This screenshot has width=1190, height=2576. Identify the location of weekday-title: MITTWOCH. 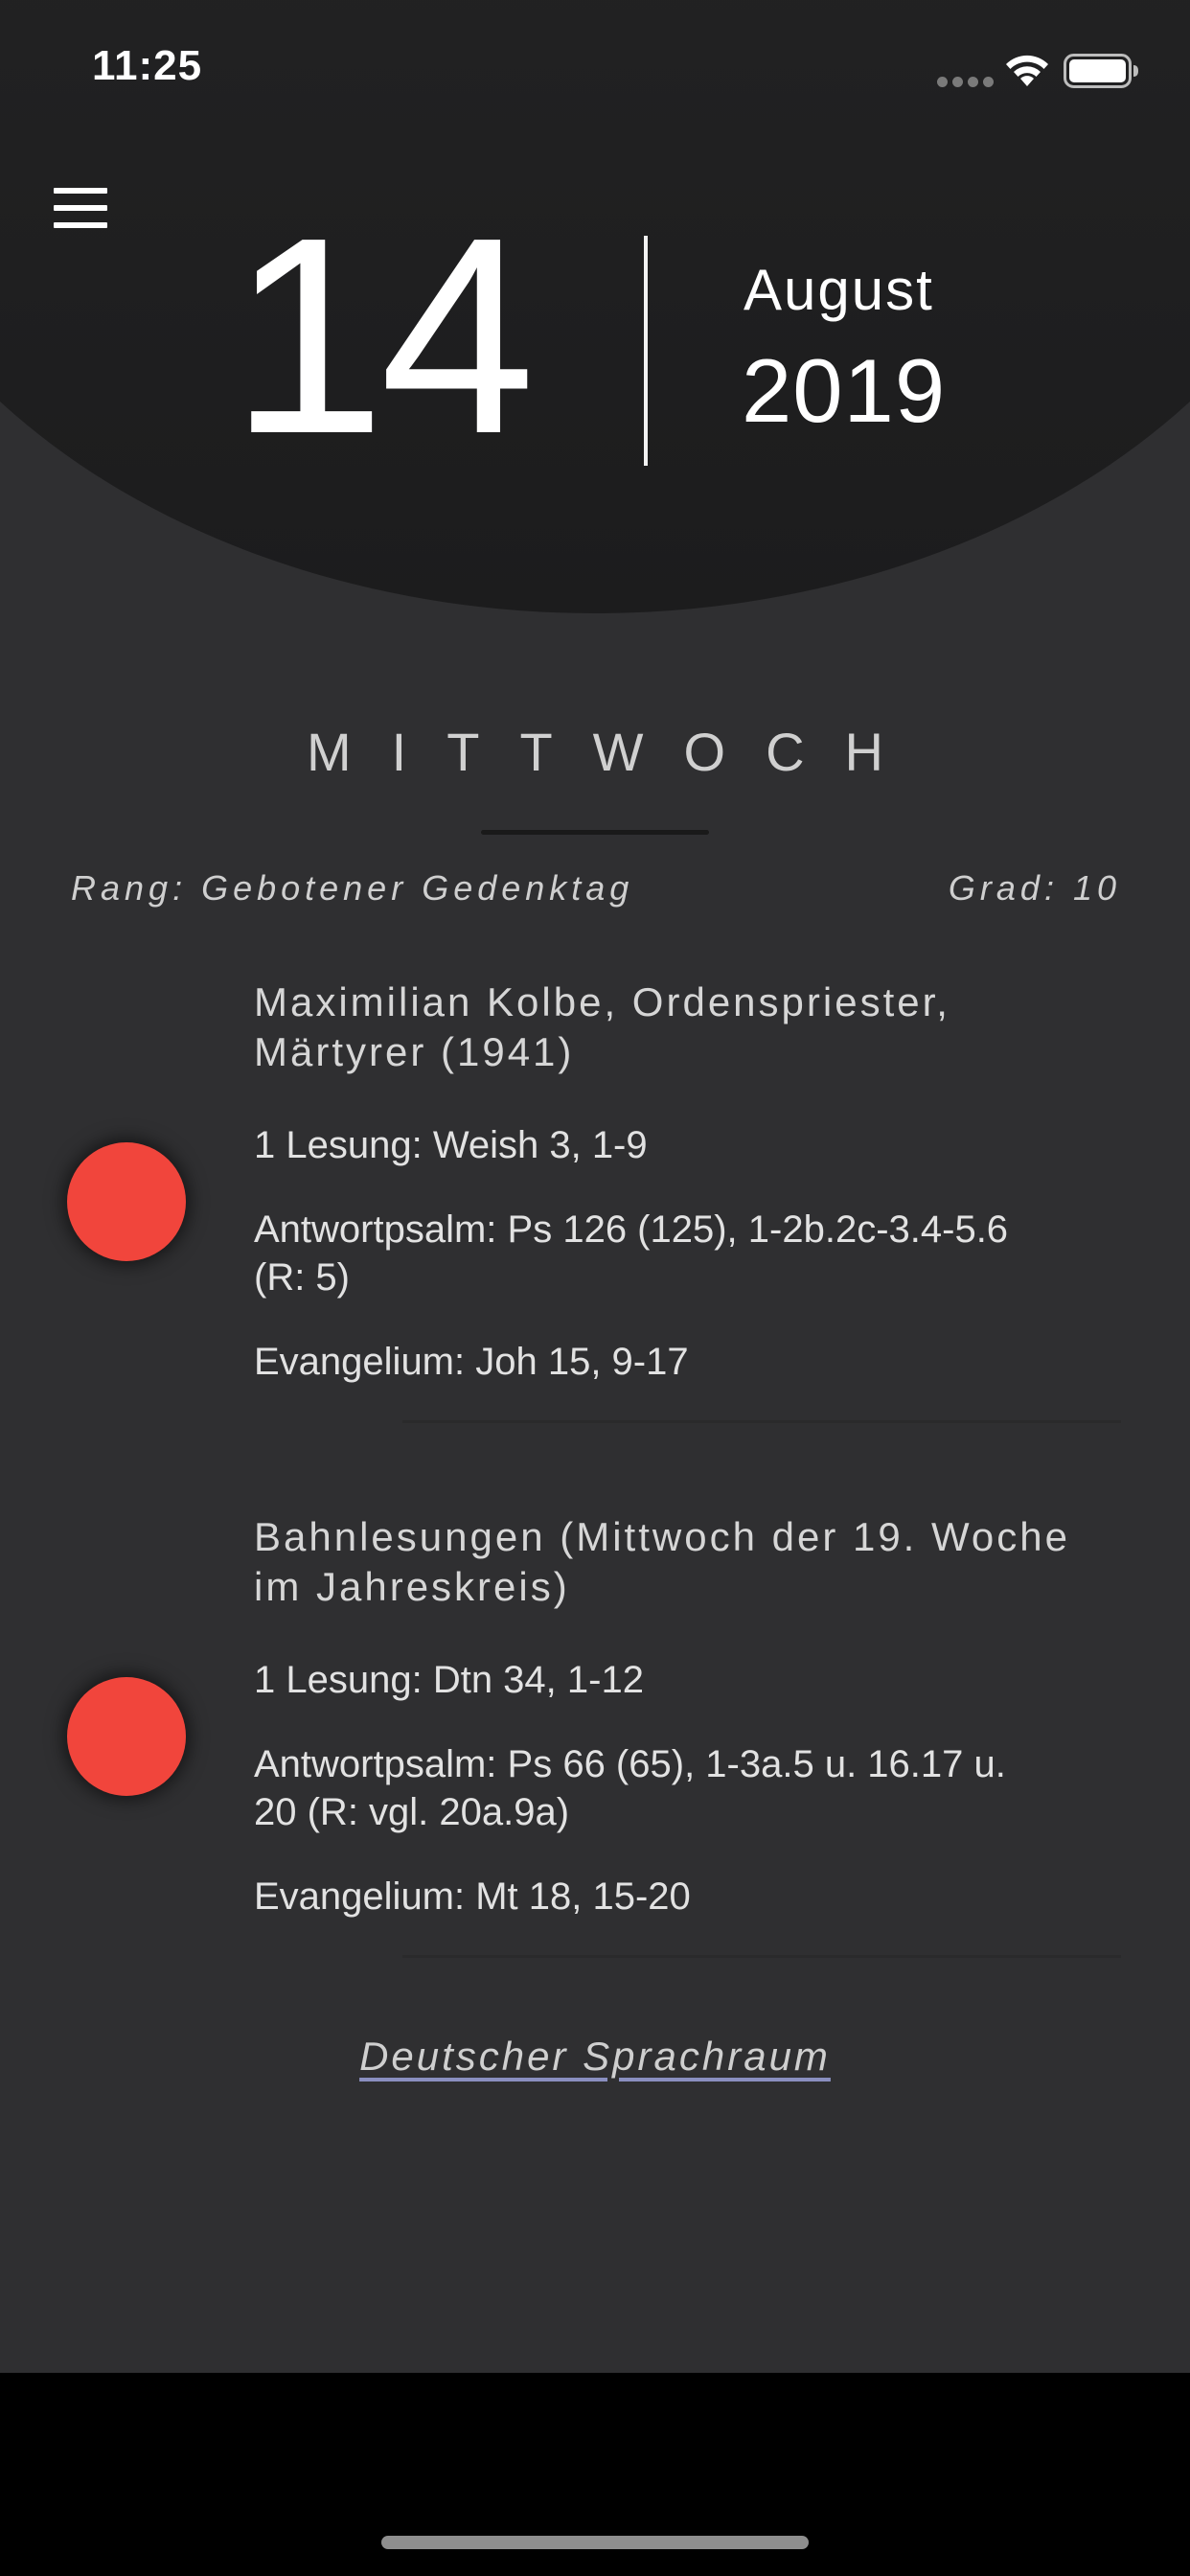
(616, 752).